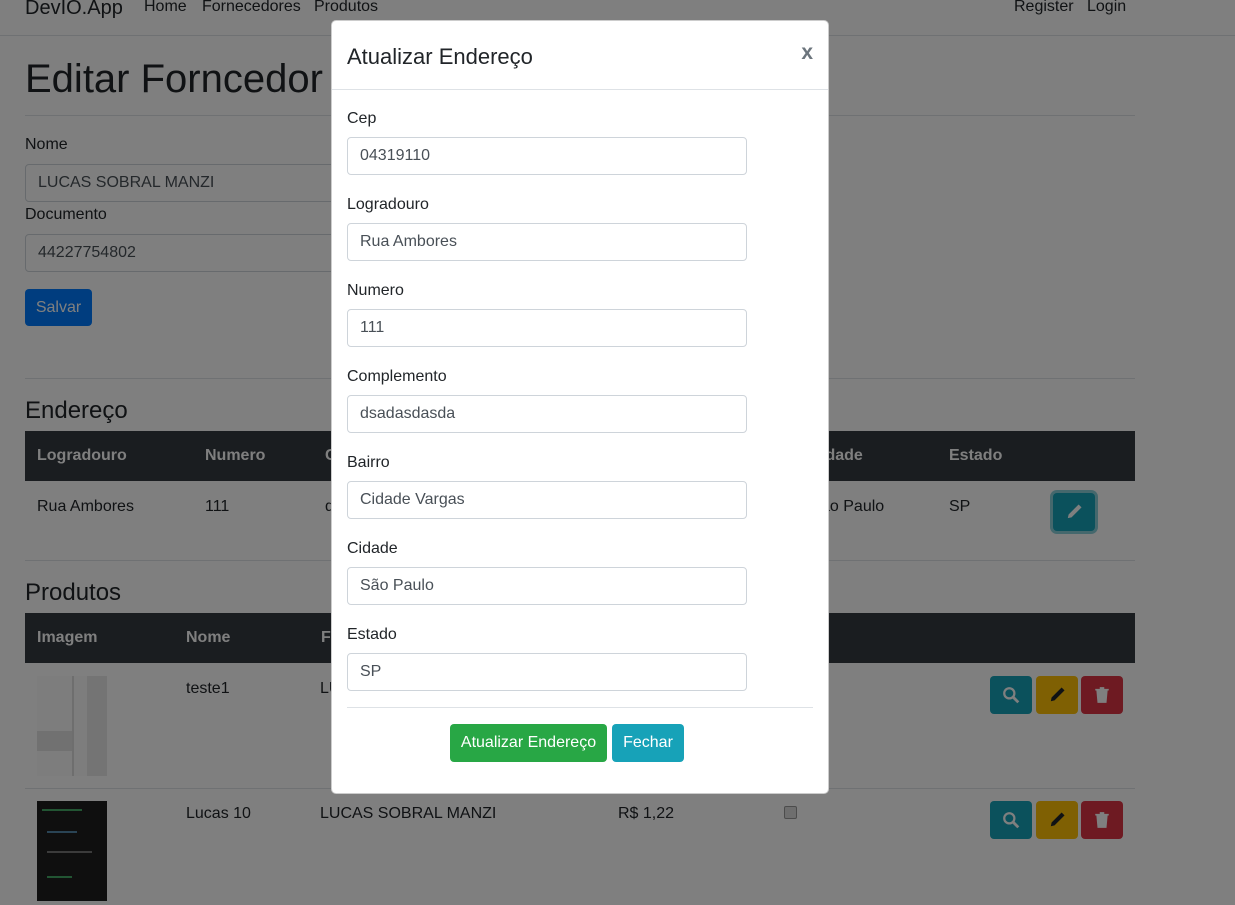 Image resolution: width=1235 pixels, height=905 pixels. Describe the element at coordinates (397, 376) in the screenshot. I see `complemento-label: Complemento` at that location.